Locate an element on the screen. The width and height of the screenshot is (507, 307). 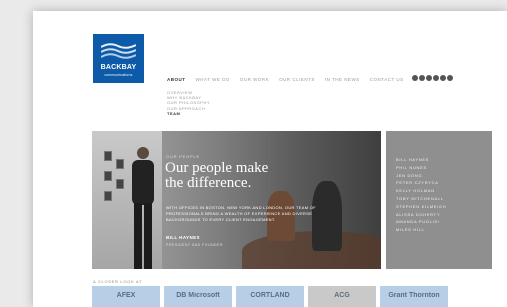
team-member-link: Phil Nunes is located at coordinates (421, 168).